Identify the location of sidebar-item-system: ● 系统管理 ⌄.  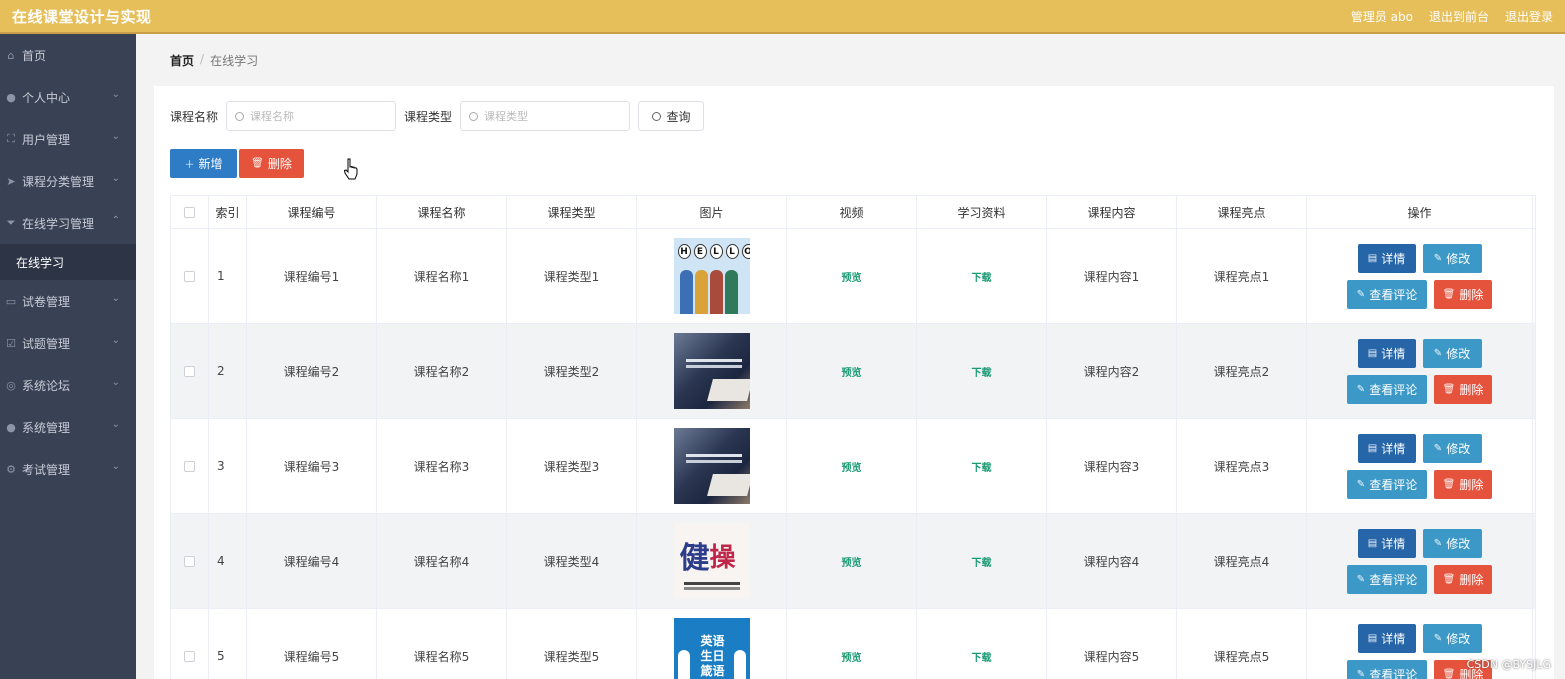
(68, 427).